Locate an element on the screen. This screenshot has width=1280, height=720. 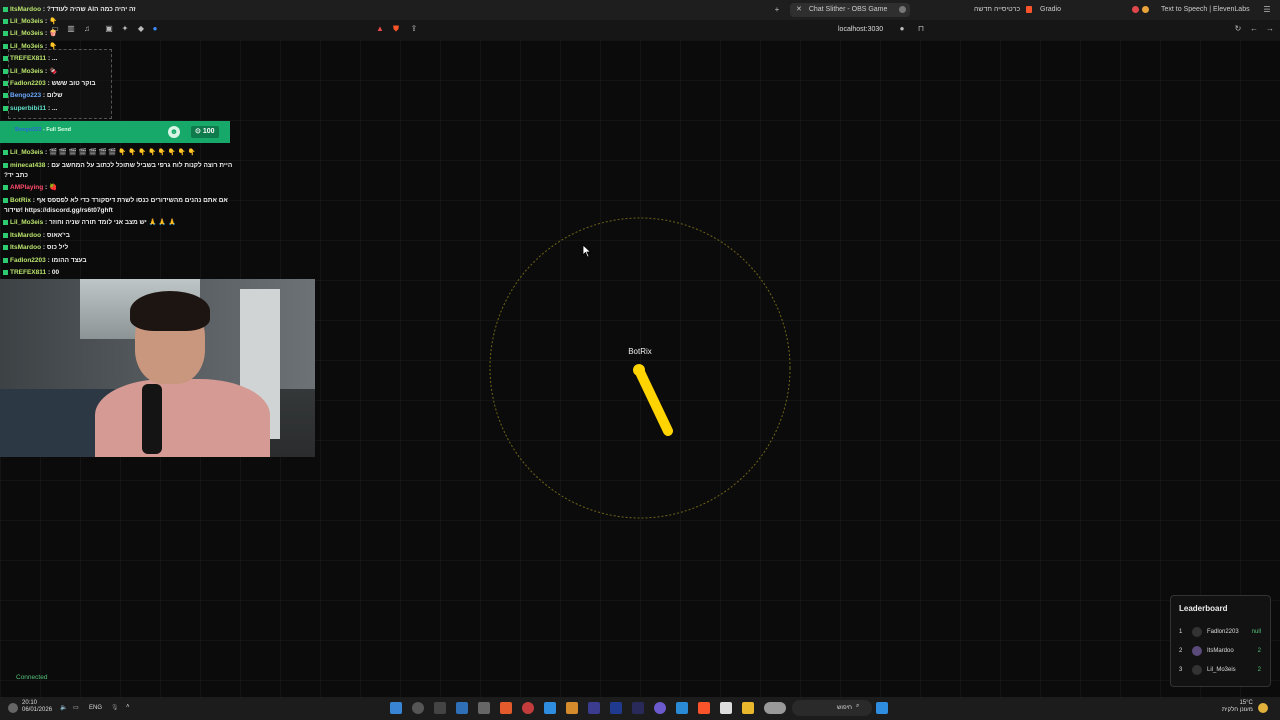
chat-text: : 👇 is located at coordinates (51, 46).